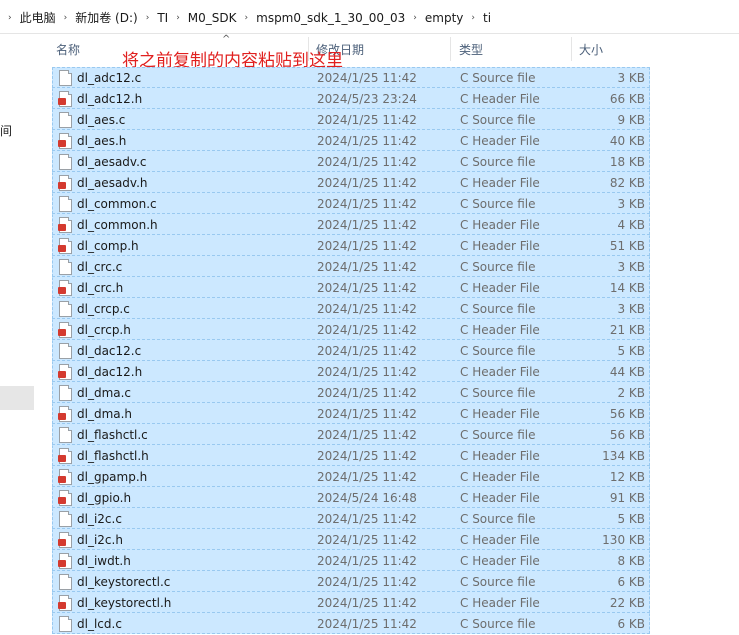 This screenshot has width=739, height=635. Describe the element at coordinates (117, 225) in the screenshot. I see `file-name: dl_common.h` at that location.